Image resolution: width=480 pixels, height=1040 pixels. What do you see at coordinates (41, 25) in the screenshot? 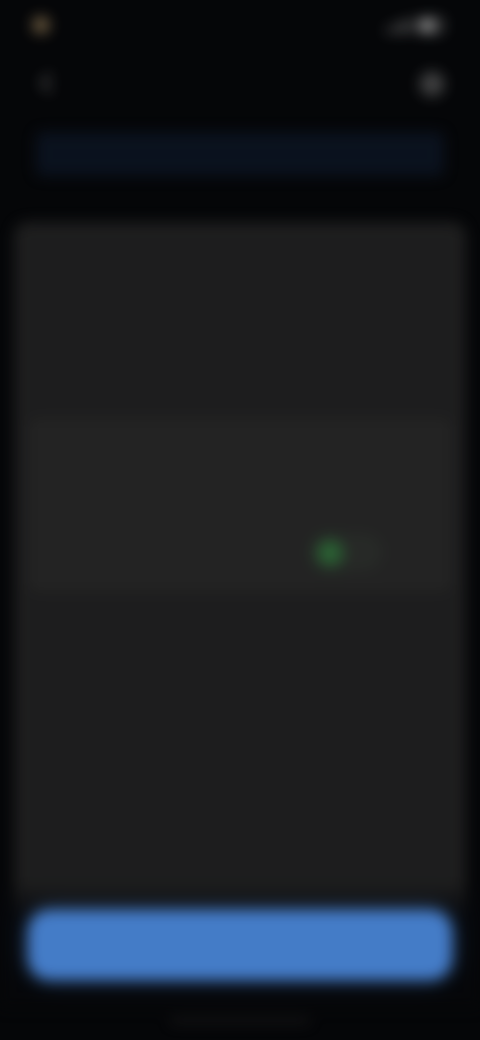
I see `status-indicator-icon` at bounding box center [41, 25].